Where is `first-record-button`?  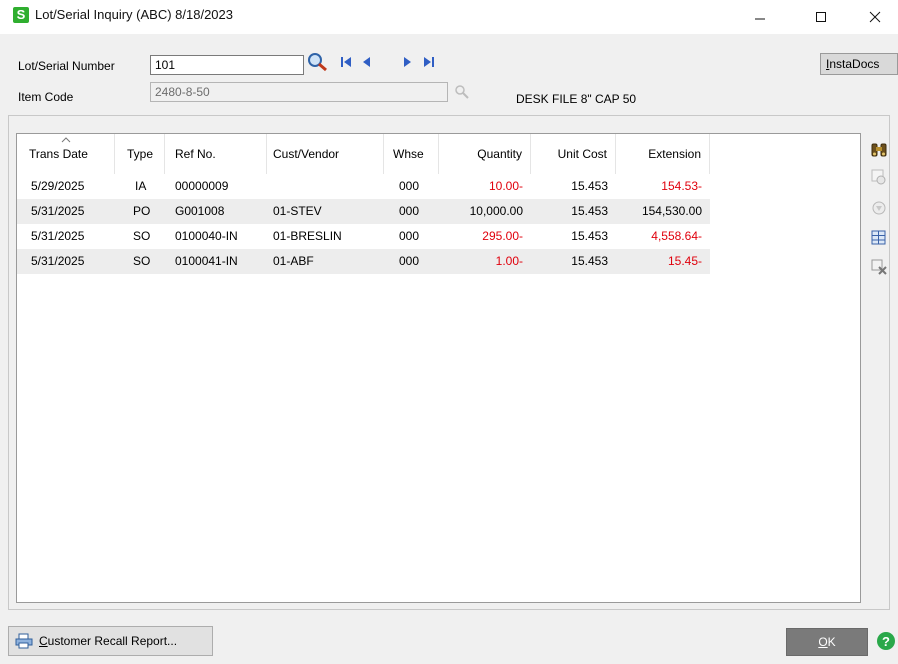
first-record-button is located at coordinates (346, 62).